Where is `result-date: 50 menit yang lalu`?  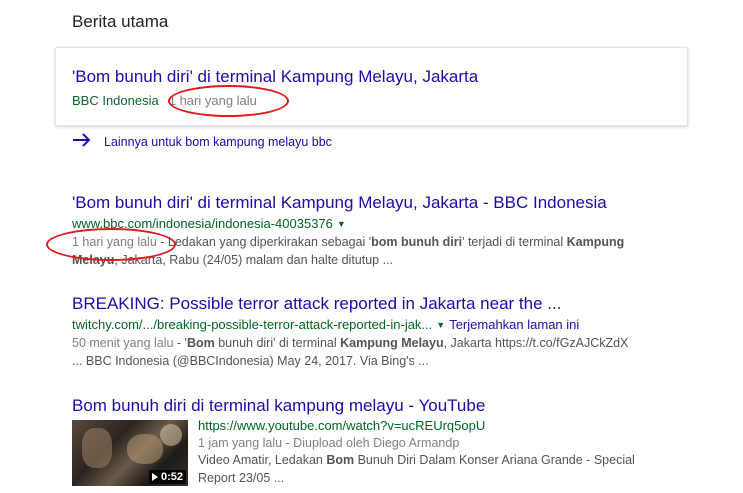
result-date: 50 menit yang lalu is located at coordinates (123, 343).